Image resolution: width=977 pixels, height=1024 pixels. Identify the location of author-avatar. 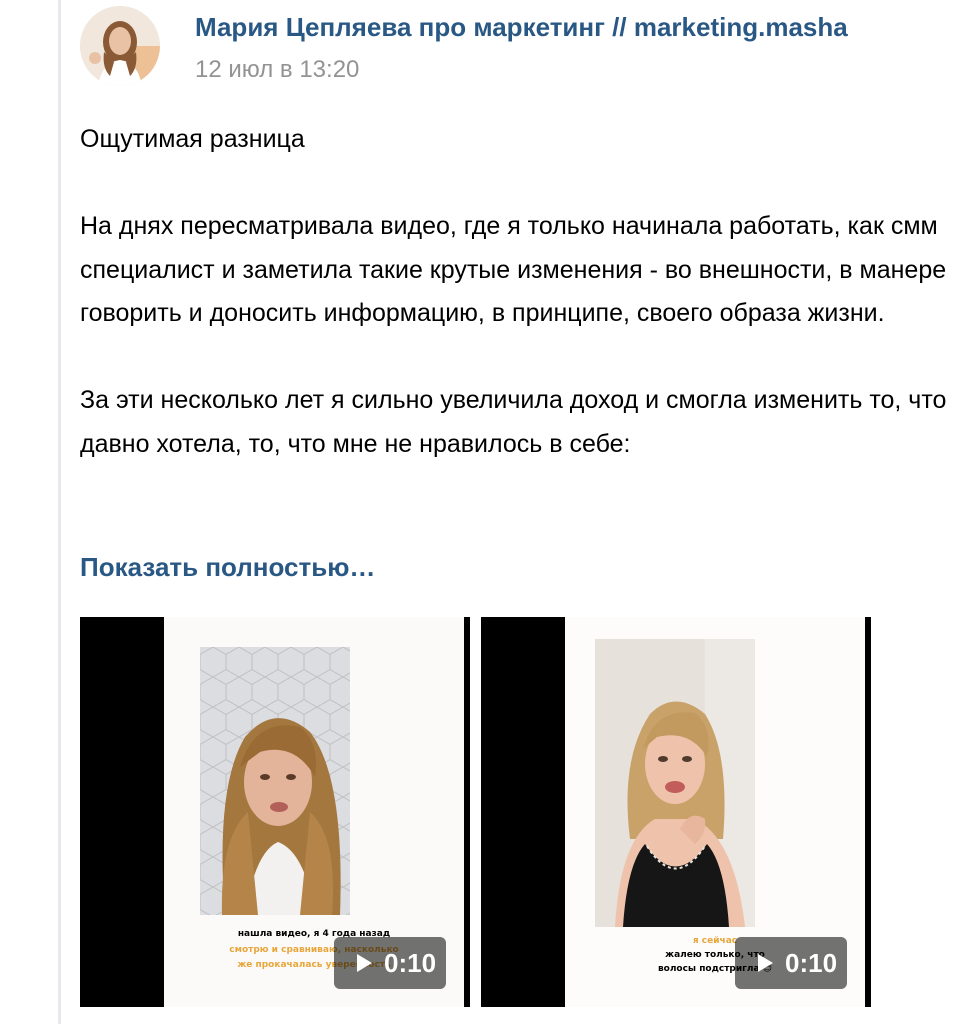
(120, 46).